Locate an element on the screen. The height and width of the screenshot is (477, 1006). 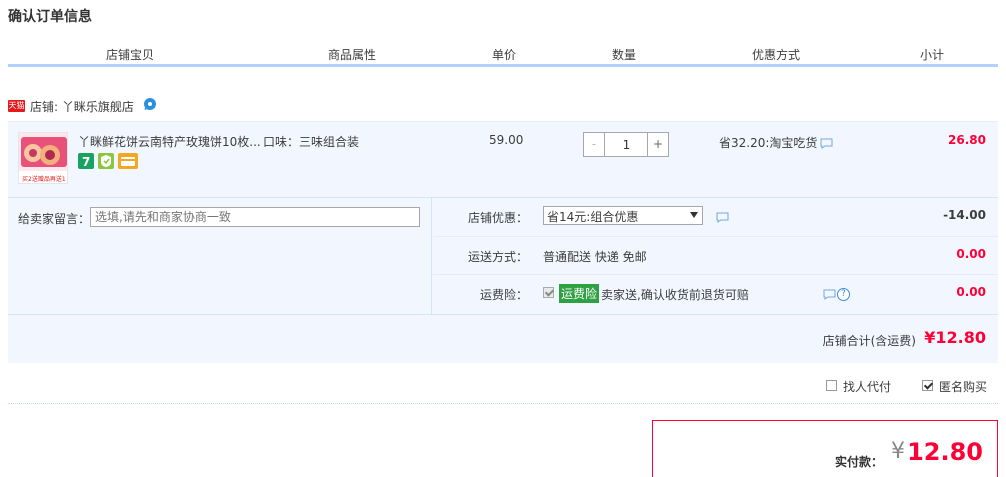
memo-pane: 给卖家留言： is located at coordinates (220, 256).